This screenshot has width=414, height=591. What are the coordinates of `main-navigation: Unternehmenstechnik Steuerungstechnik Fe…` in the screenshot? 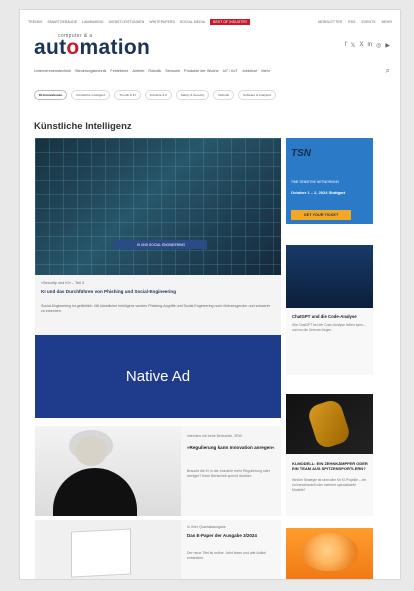 It's located at (212, 71).